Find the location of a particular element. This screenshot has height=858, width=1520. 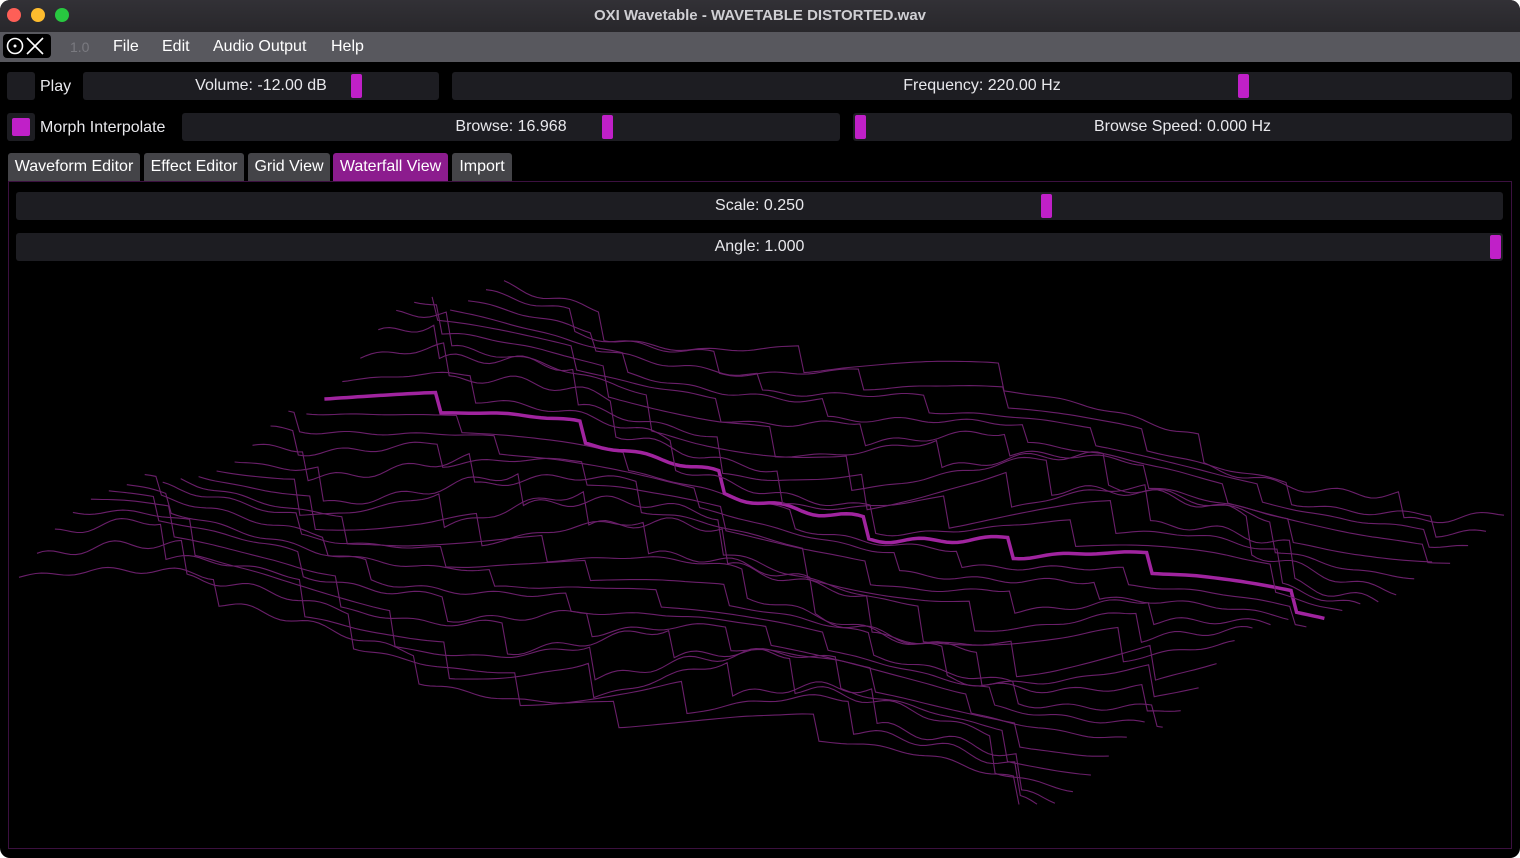

morph-interpolate-label: Morph Interpolate is located at coordinates (103, 127).